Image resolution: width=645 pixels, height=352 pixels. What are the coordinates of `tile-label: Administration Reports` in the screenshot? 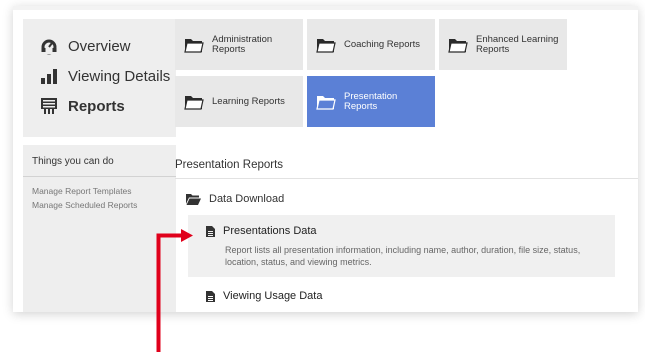 It's located at (242, 44).